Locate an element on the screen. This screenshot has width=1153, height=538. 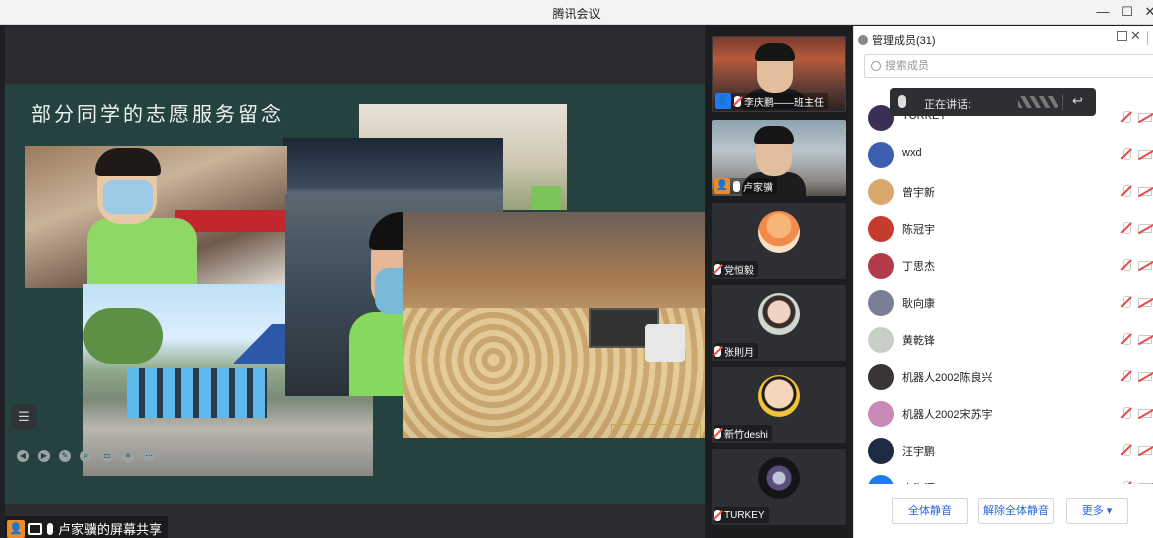
video-tile-label: TURKEY is located at coordinates (741, 515).